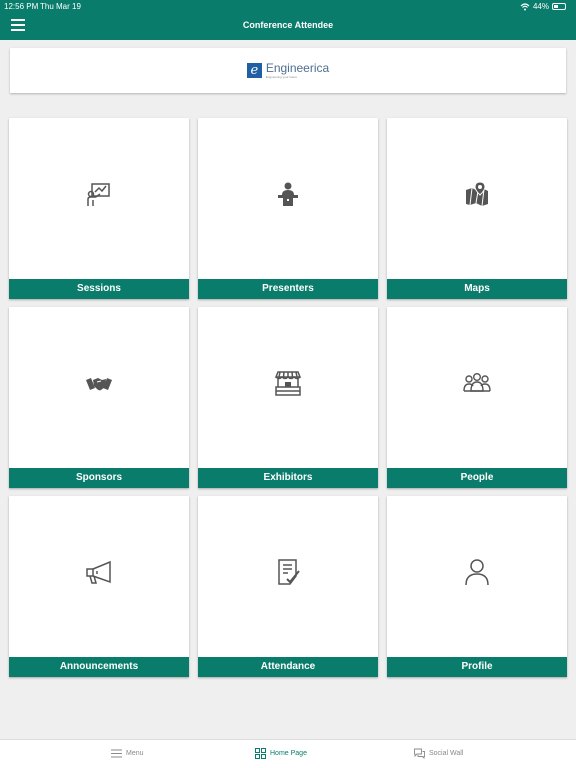  Describe the element at coordinates (288, 478) in the screenshot. I see `tile-label: Exhibitors` at that location.